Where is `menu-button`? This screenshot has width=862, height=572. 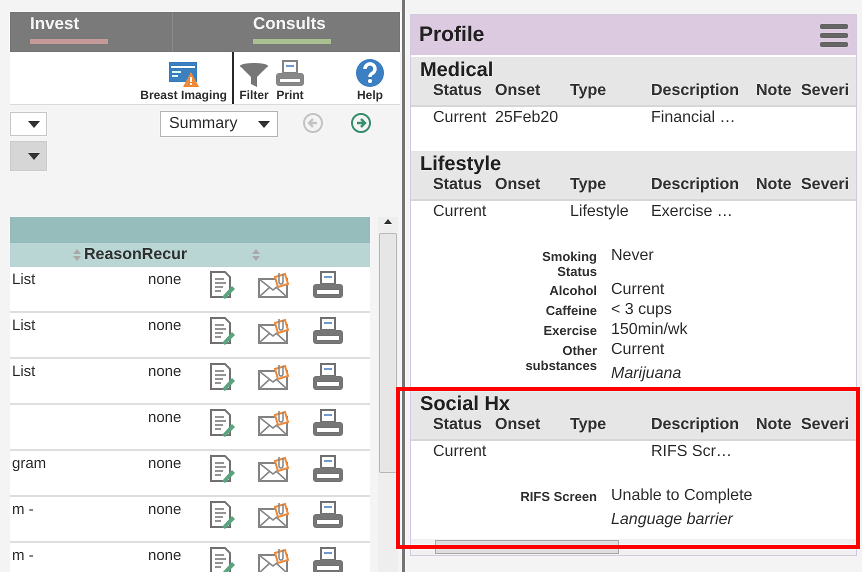 menu-button is located at coordinates (834, 35).